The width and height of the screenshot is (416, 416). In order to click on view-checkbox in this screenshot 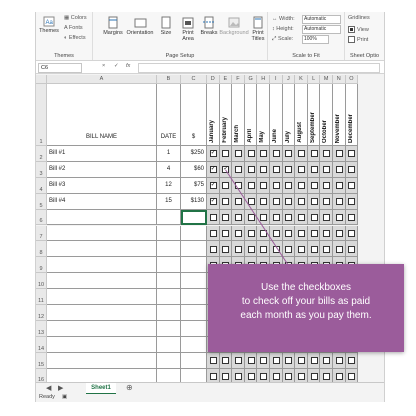, I will do `click(351, 29)`.